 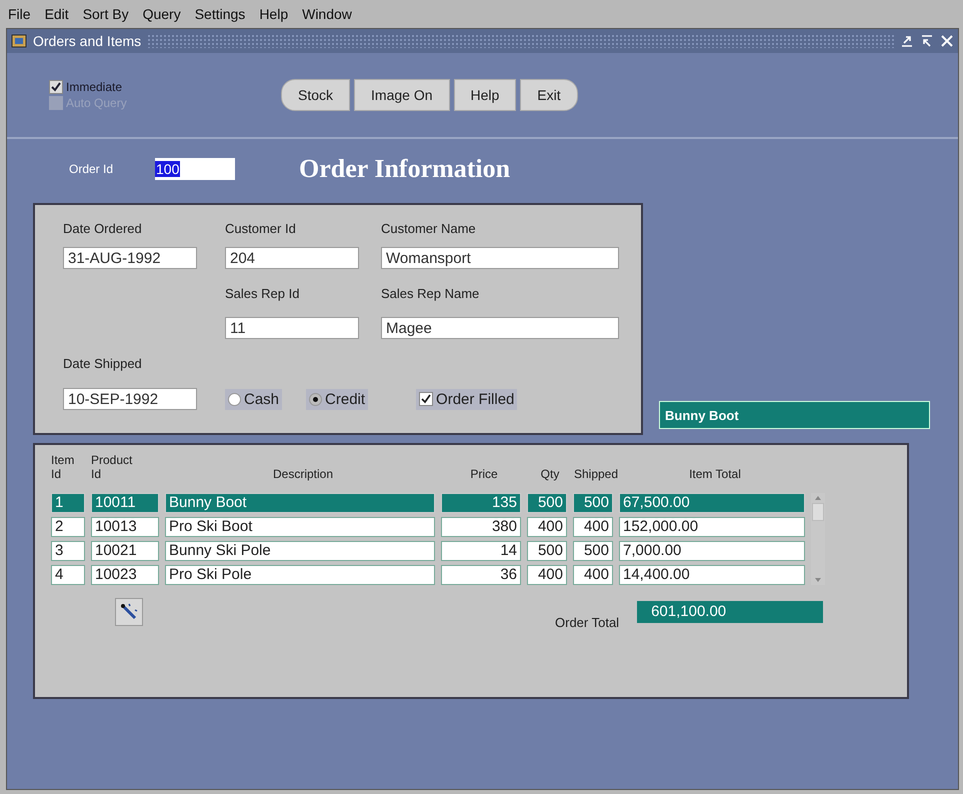 I want to click on maximize-icon, so click(x=927, y=41).